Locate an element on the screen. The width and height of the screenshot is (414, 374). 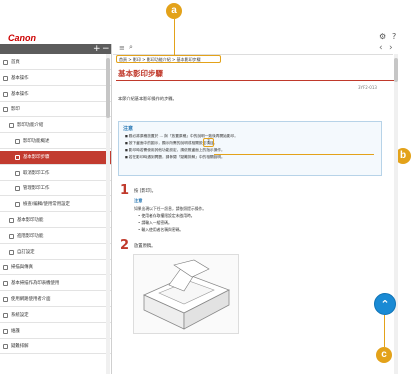
step-note-line: • 請輸入一組密碼。 is located at coordinates (155, 222).